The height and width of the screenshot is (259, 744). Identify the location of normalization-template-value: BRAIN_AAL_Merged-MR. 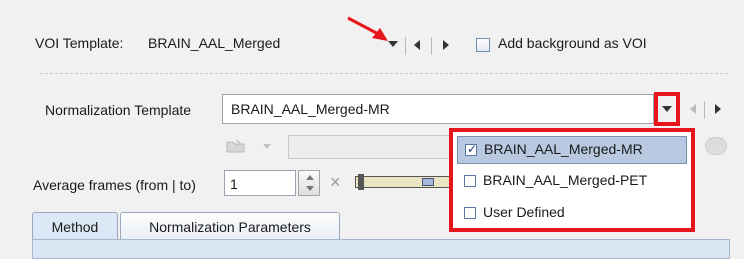
(310, 109).